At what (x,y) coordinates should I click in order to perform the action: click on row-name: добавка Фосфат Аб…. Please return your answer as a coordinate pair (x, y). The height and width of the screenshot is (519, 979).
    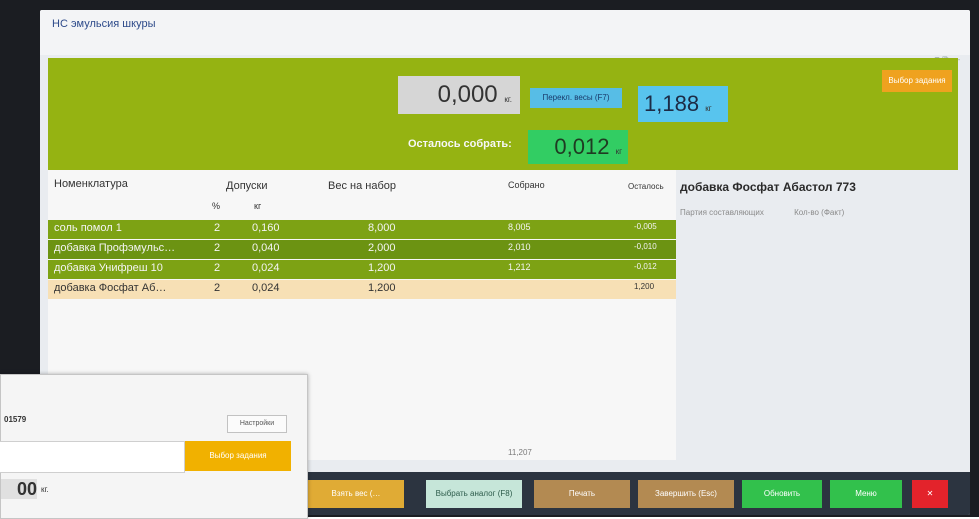
    Looking at the image, I should click on (110, 288).